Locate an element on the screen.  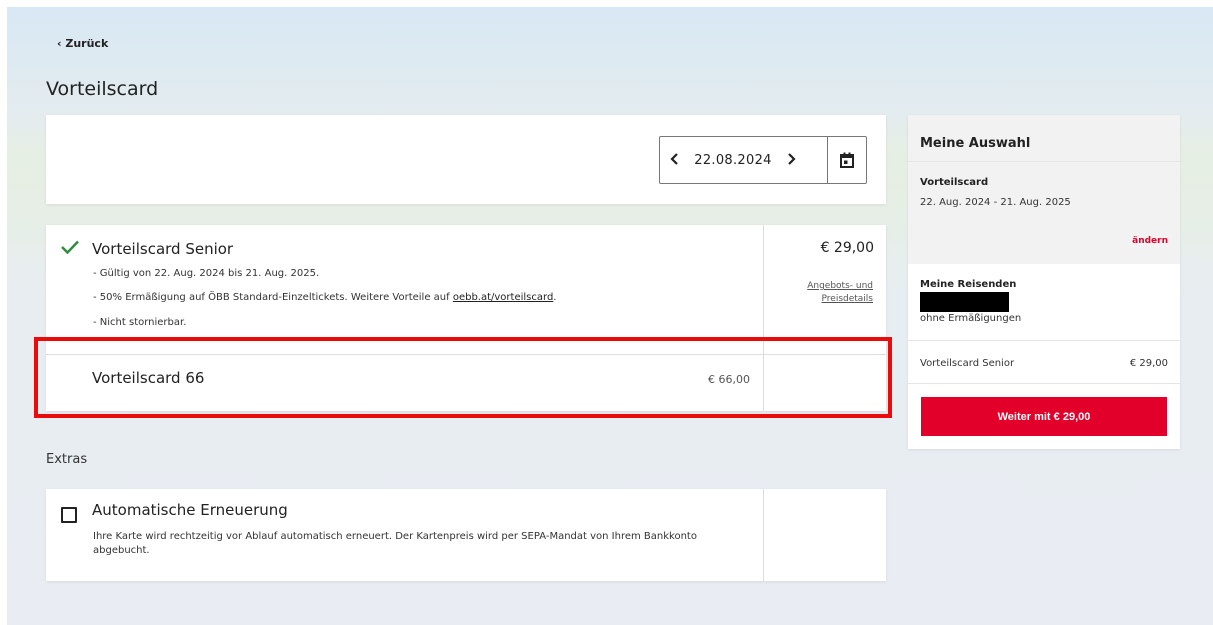
date-picker: 22.08.2024 is located at coordinates (763, 160).